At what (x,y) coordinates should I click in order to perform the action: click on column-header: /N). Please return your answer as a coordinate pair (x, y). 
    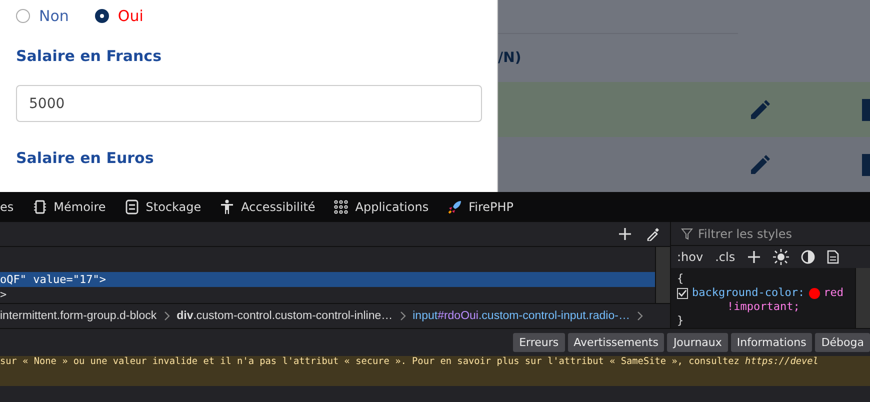
    Looking at the image, I should click on (510, 58).